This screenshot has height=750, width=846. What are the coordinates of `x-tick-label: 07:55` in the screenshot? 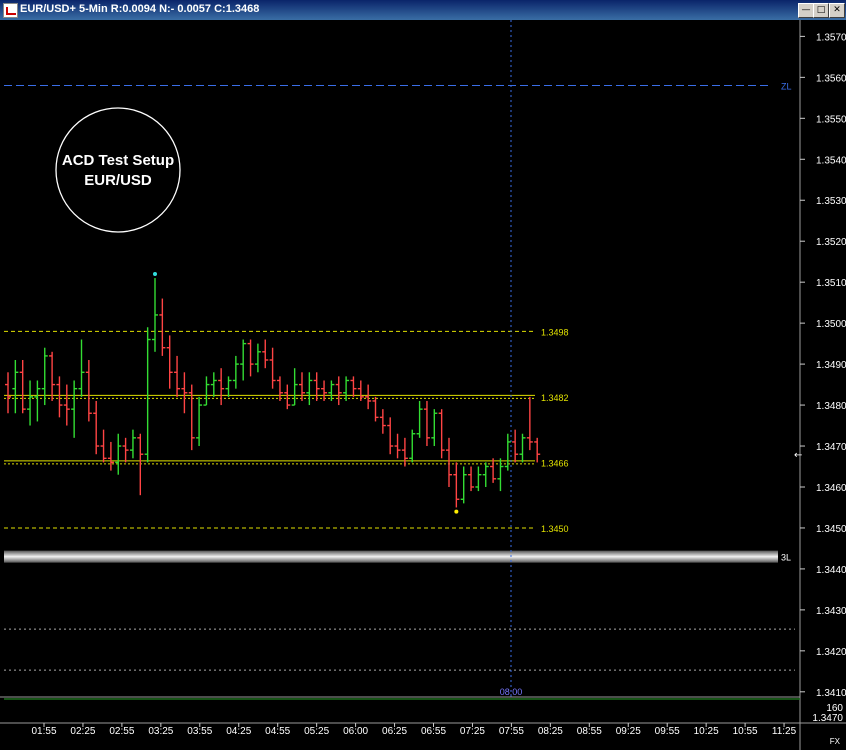 It's located at (511, 731).